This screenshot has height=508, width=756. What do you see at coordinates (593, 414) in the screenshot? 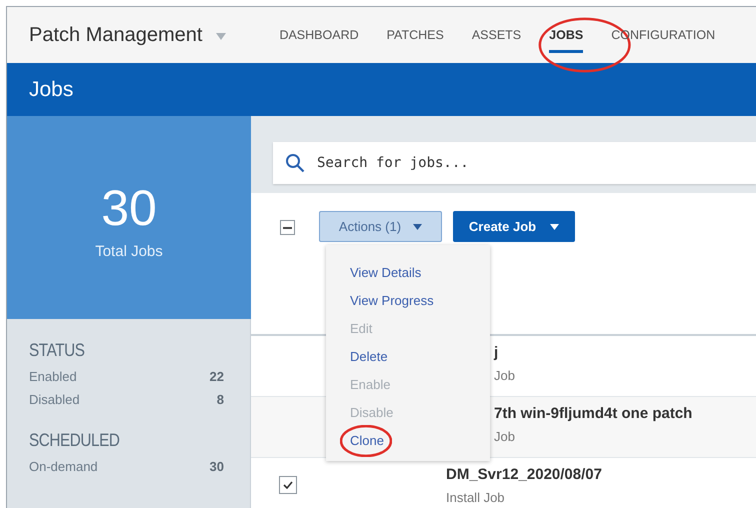
I see `job-name: 7th win-9fljumd4t one patch` at bounding box center [593, 414].